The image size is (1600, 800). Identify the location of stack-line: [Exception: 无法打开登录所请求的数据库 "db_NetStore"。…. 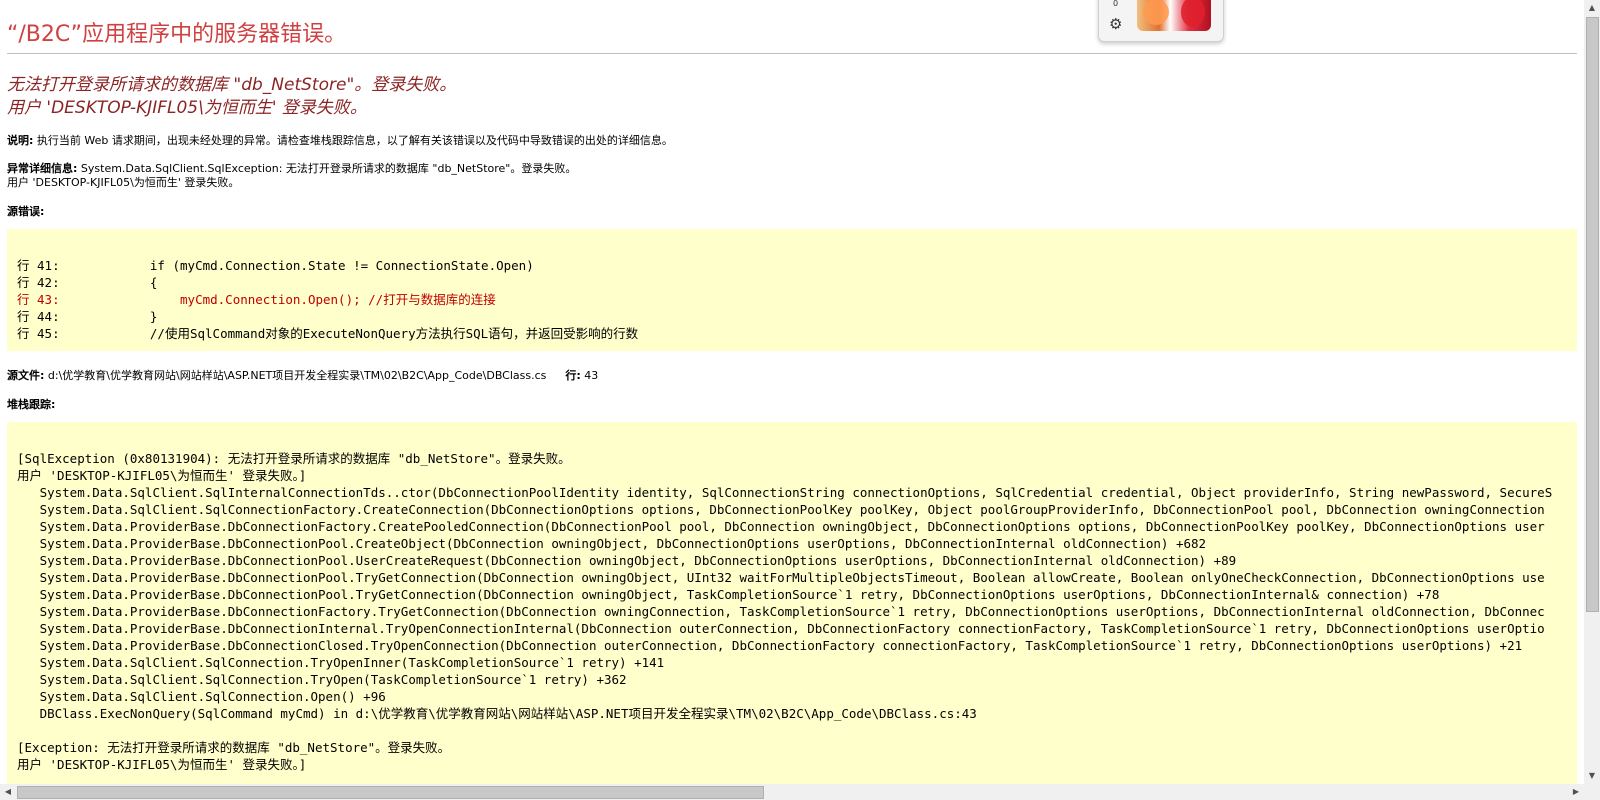
(234, 747).